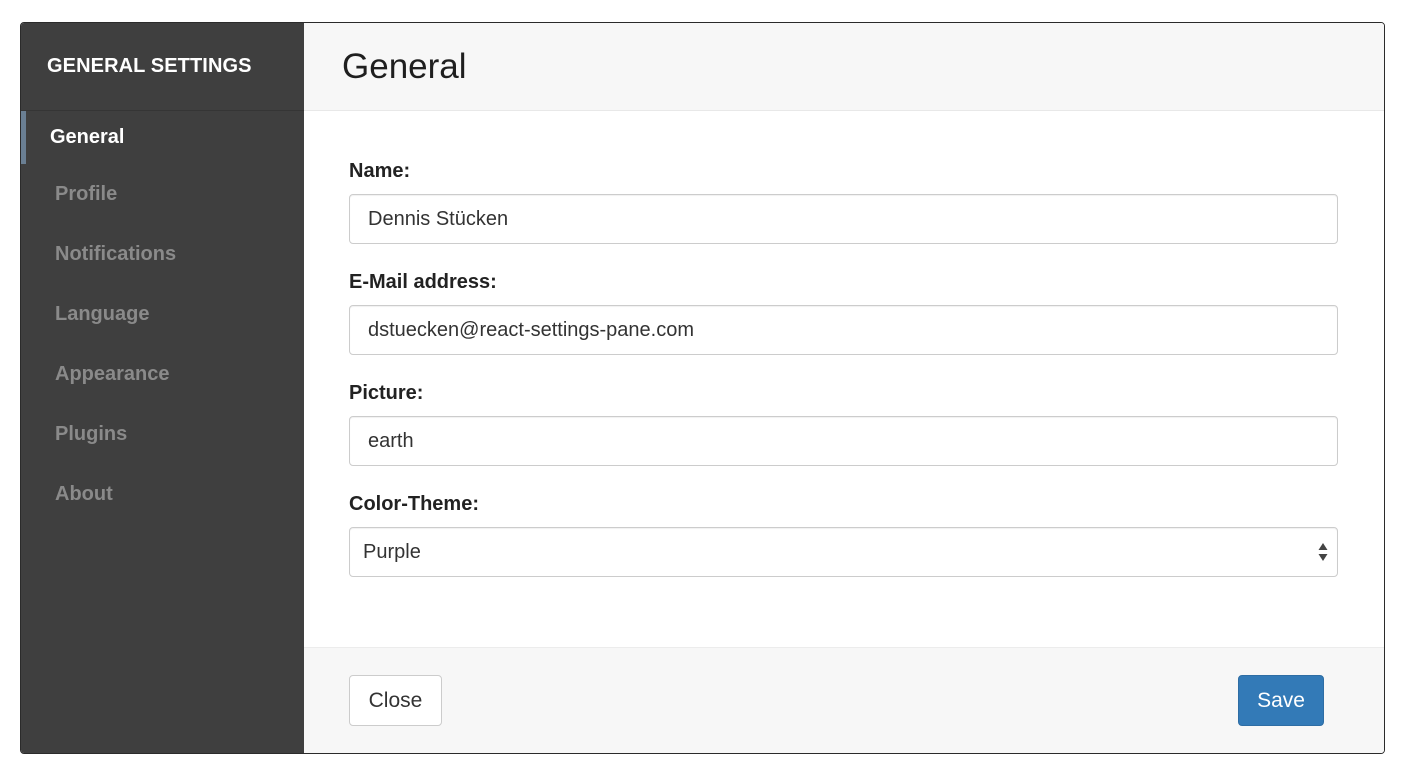 The width and height of the screenshot is (1409, 771). What do you see at coordinates (392, 551) in the screenshot?
I see `color-theme-value: Purple` at bounding box center [392, 551].